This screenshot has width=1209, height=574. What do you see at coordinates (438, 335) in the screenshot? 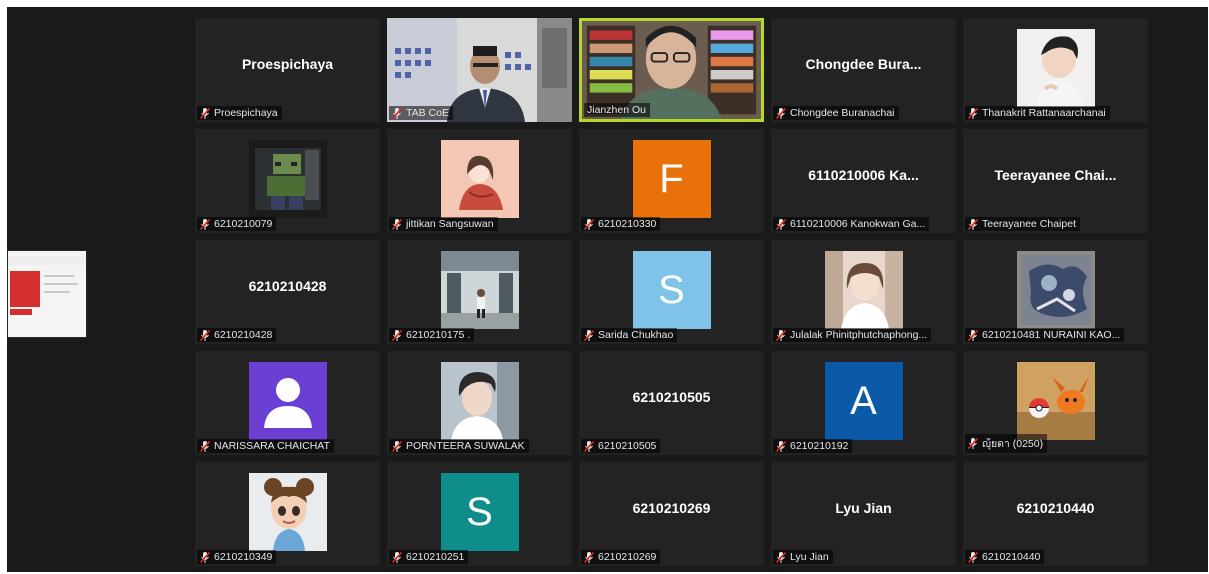
I see `participant-name: 6210210175 .` at bounding box center [438, 335].